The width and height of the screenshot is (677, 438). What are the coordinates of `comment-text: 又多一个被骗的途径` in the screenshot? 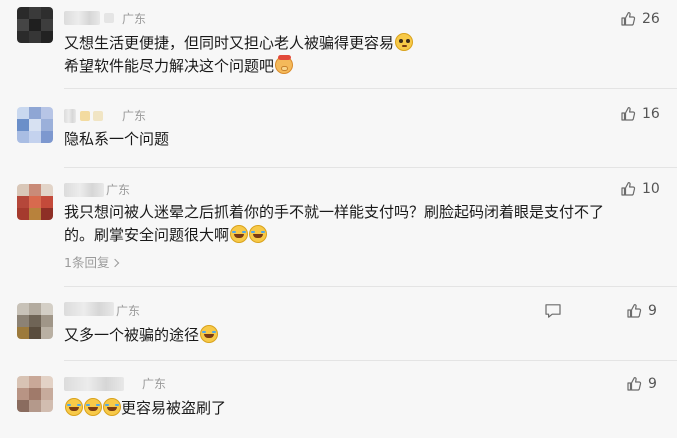 It's located at (141, 335).